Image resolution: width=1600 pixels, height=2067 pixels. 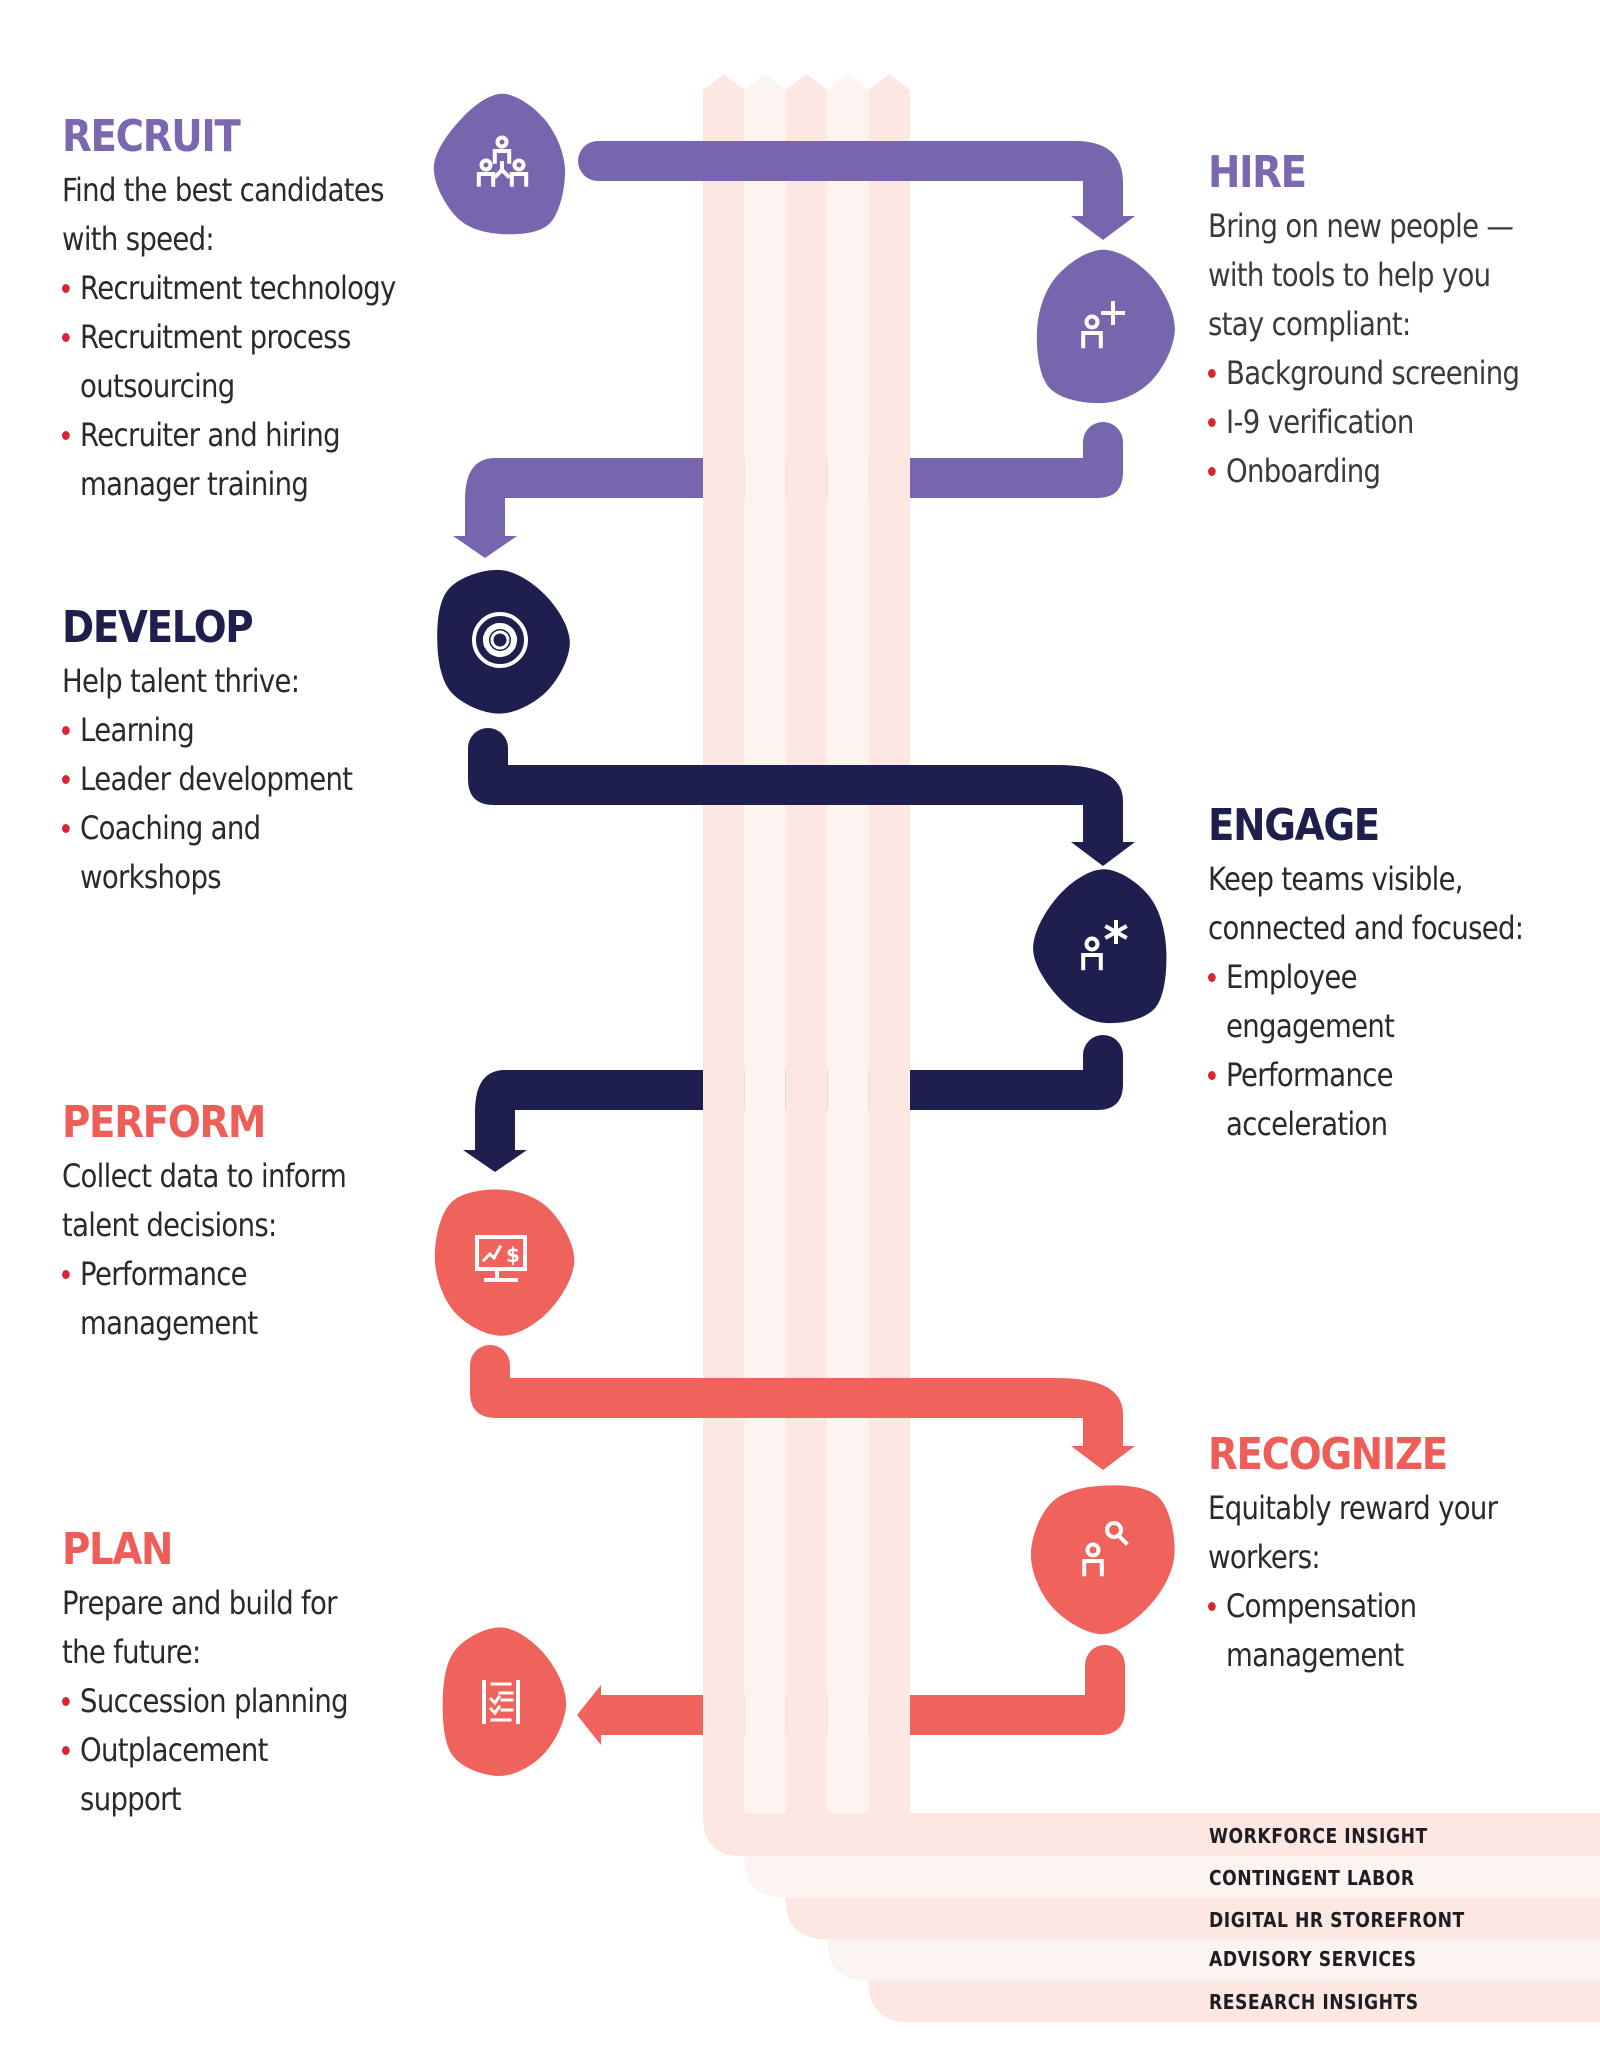 I want to click on bullet-text: Recruitment technology, so click(x=238, y=288).